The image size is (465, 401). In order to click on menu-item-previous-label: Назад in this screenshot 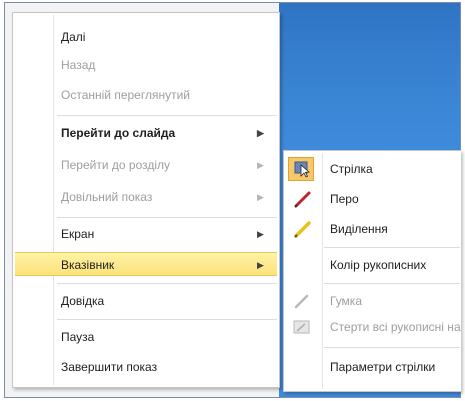, I will do `click(78, 65)`.